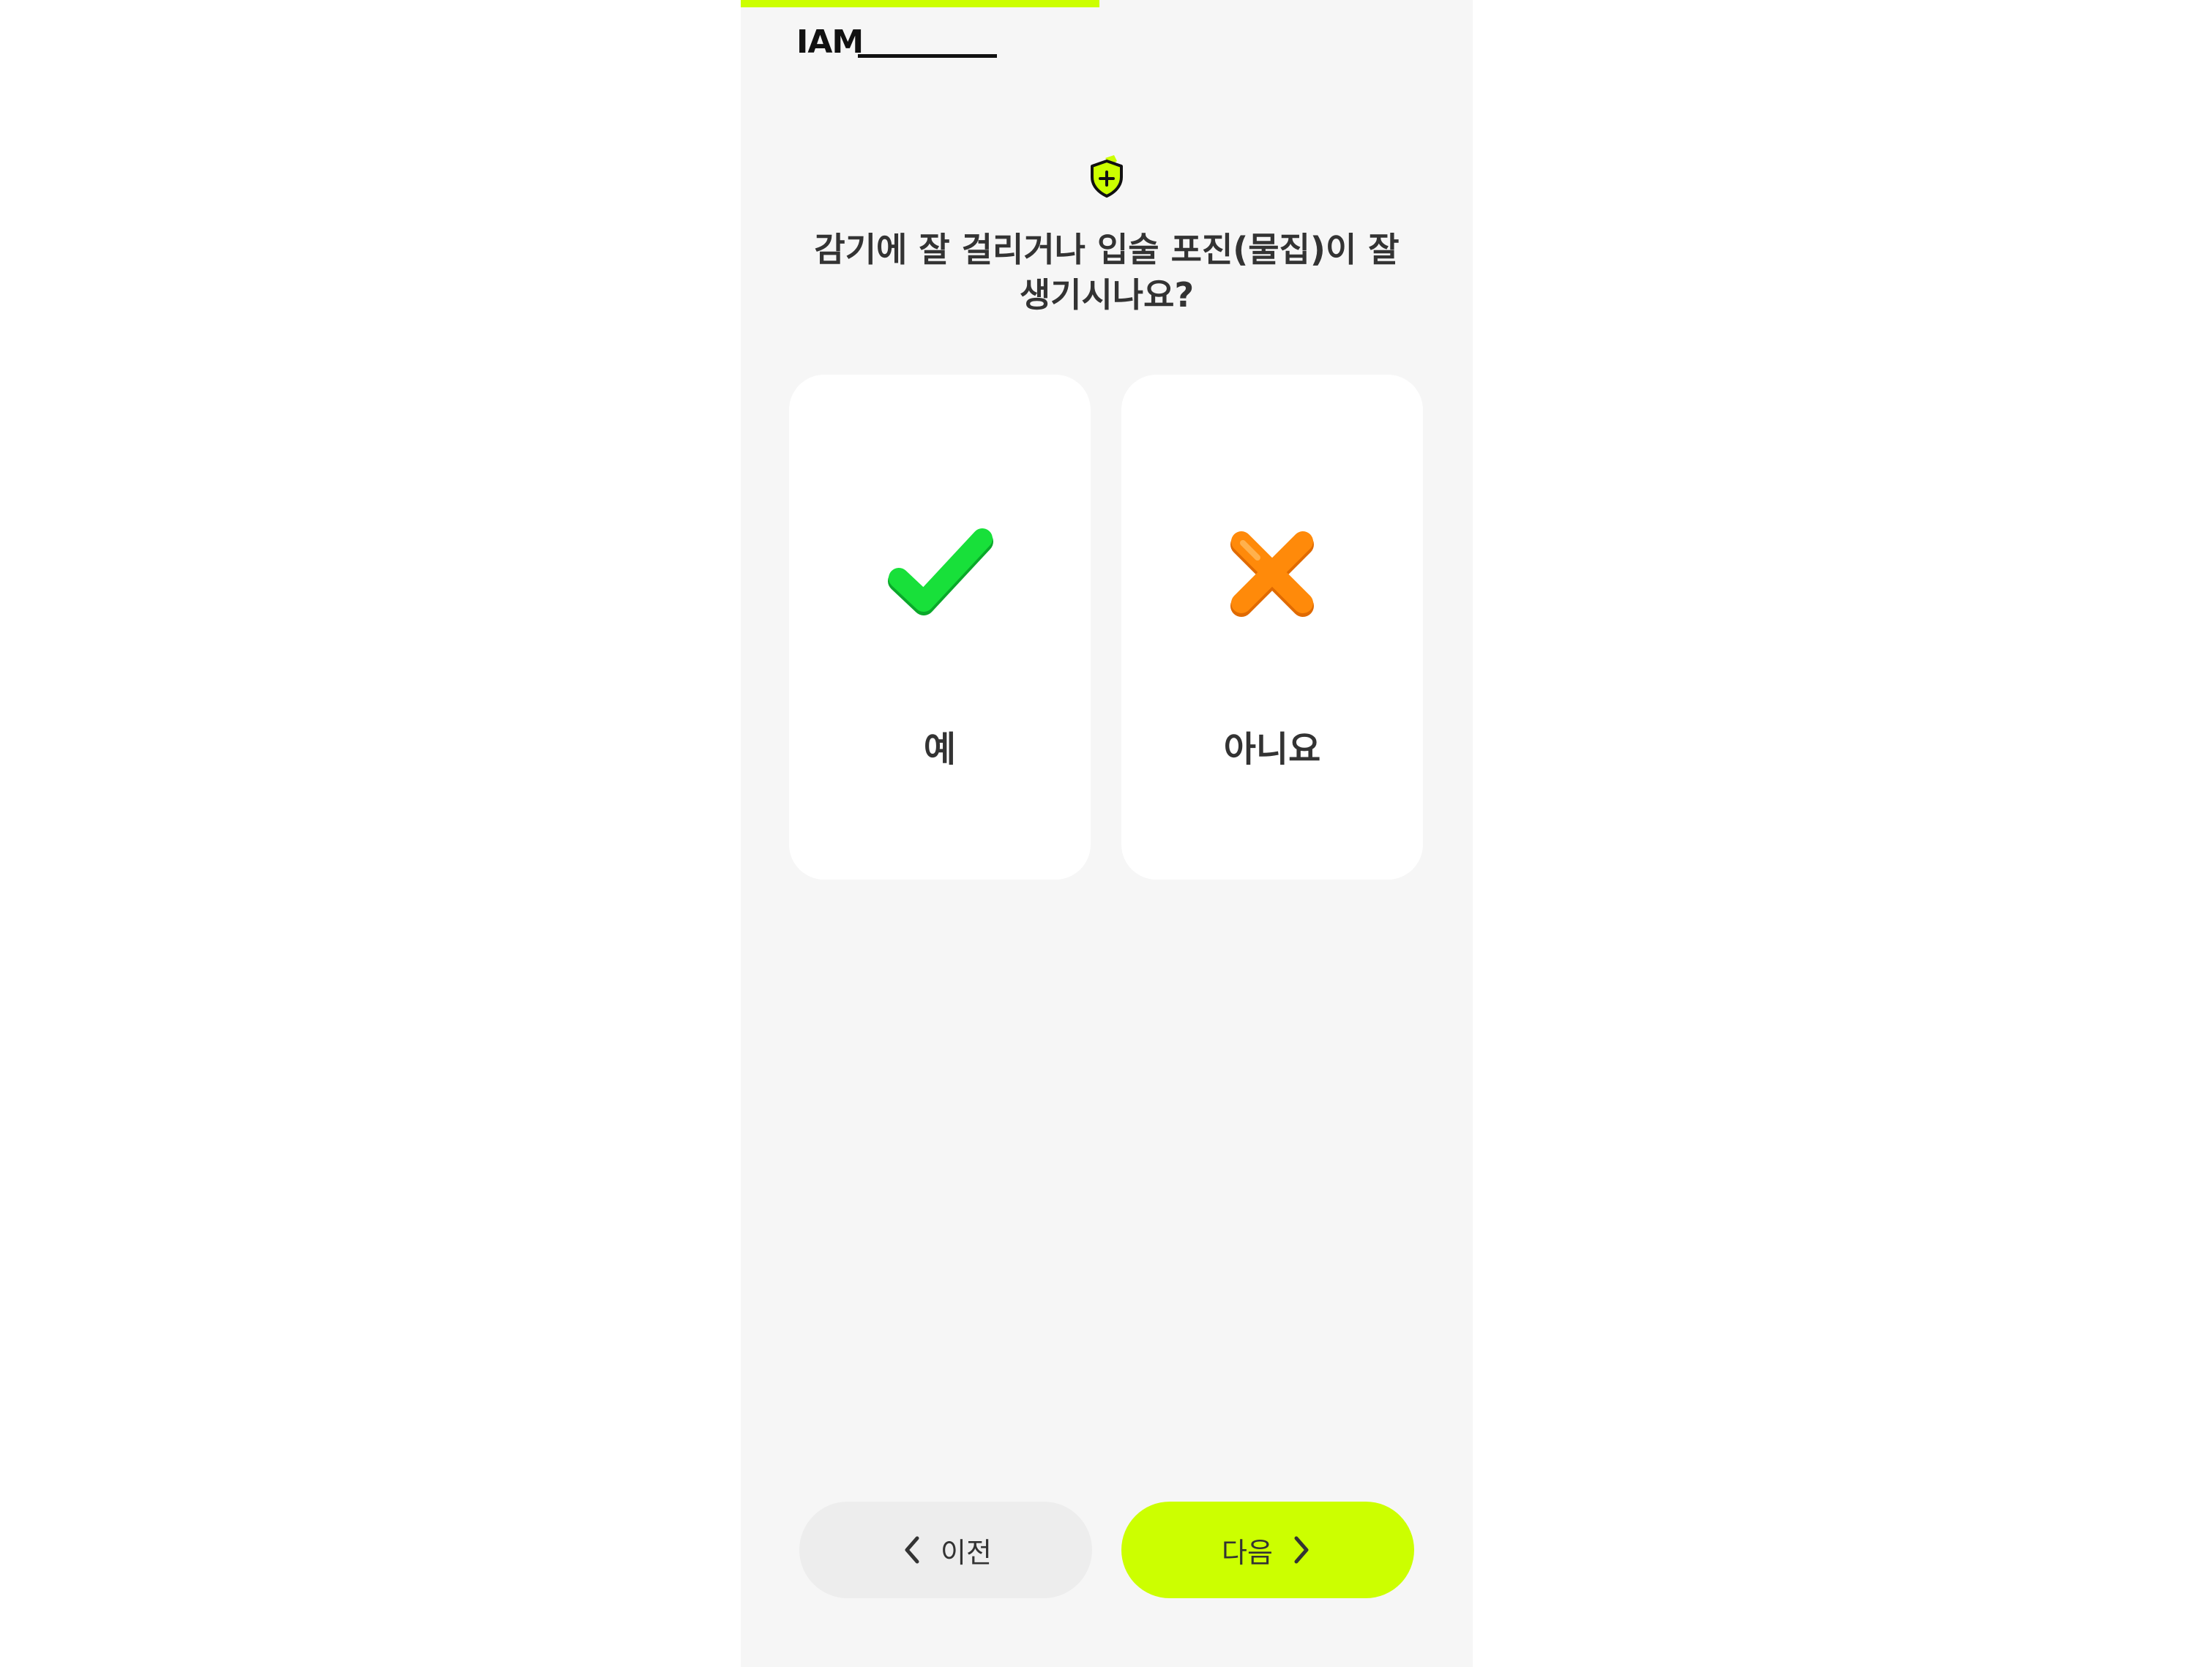 The image size is (2212, 1667). What do you see at coordinates (1107, 295) in the screenshot?
I see `question-line-2: 생기시나요?` at bounding box center [1107, 295].